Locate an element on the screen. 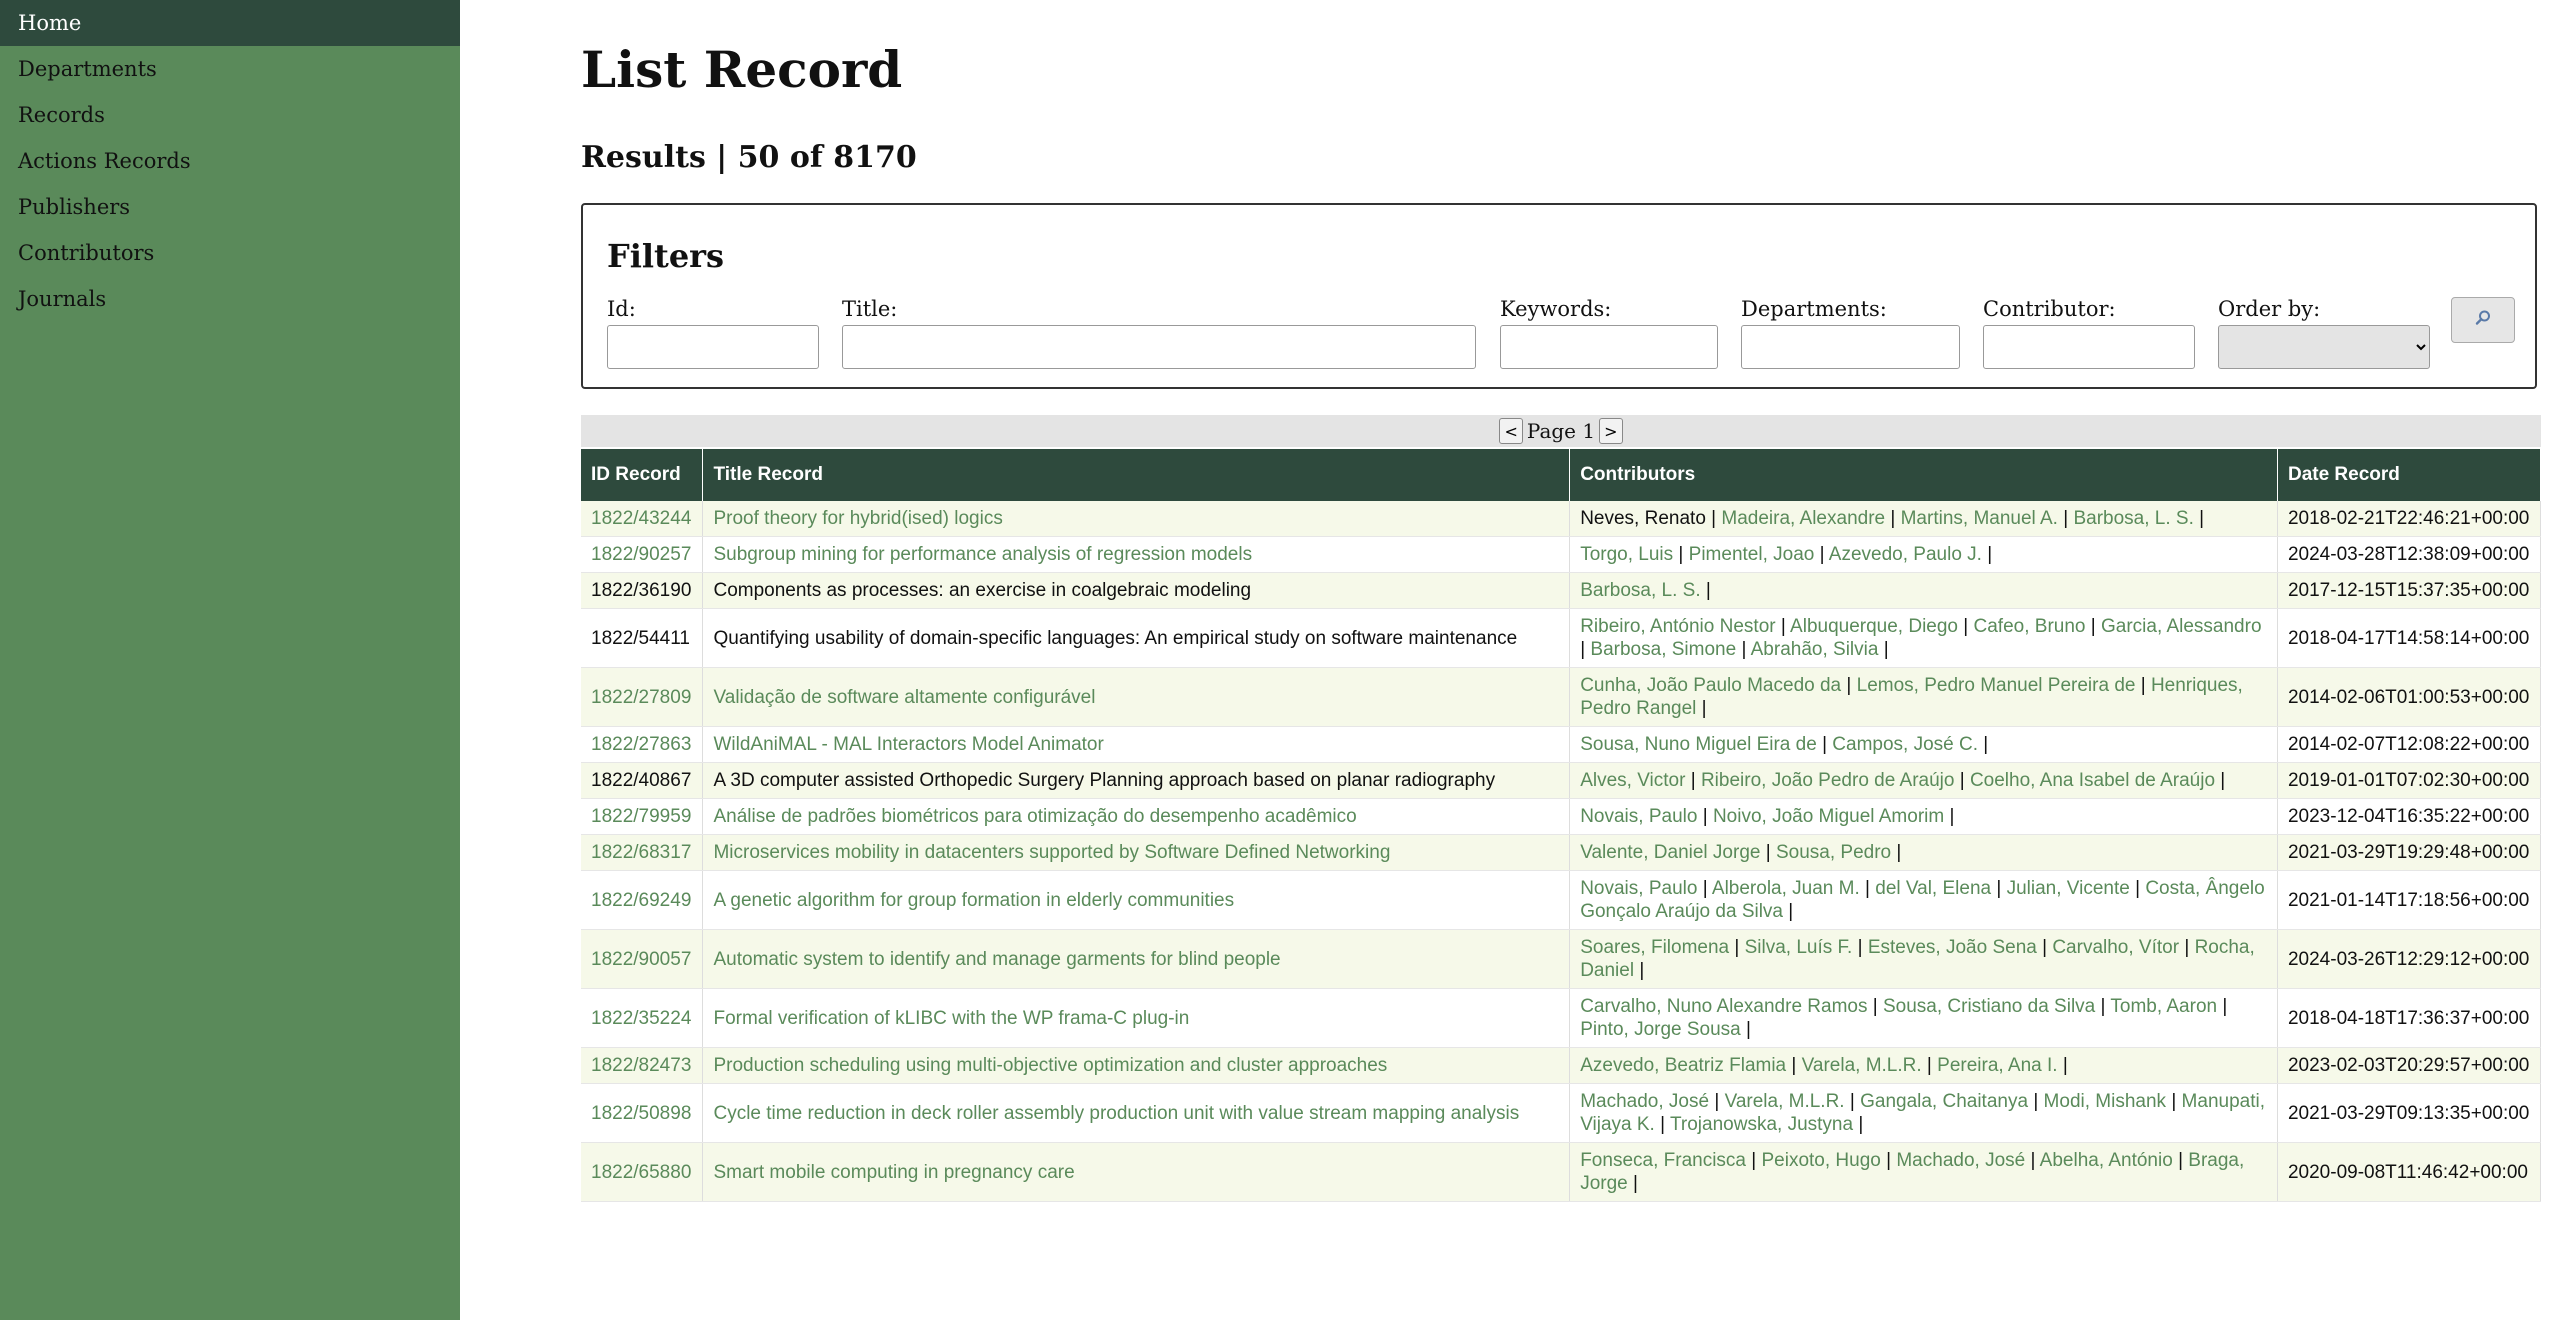  record-date-cell: 2024-03-26T12:29:12+00:00 is located at coordinates (2409, 959).